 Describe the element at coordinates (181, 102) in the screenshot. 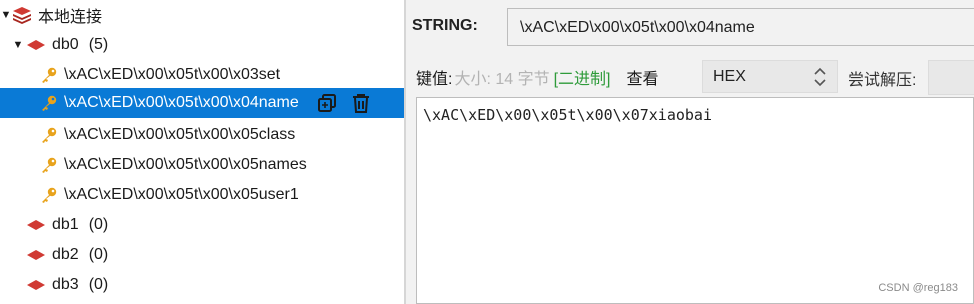

I see `key-label: \xAC\xED\x00\x05t\x00\x04name` at that location.